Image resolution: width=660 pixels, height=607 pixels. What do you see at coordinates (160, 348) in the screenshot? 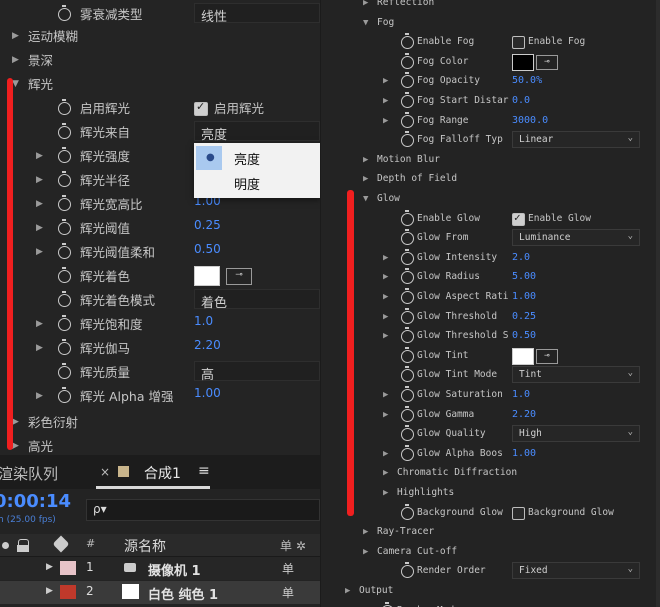
I see `property-row-glow-gamma: ▶ 辉光伽马 2.20` at bounding box center [160, 348].